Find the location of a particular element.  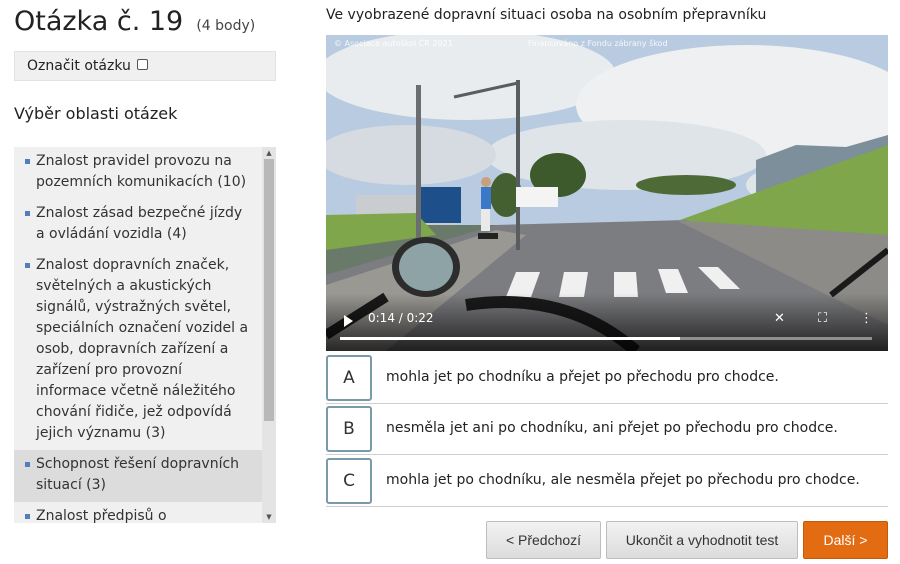

area-item-selected: Schopnost řešení dopravních situací (3) is located at coordinates (138, 476).